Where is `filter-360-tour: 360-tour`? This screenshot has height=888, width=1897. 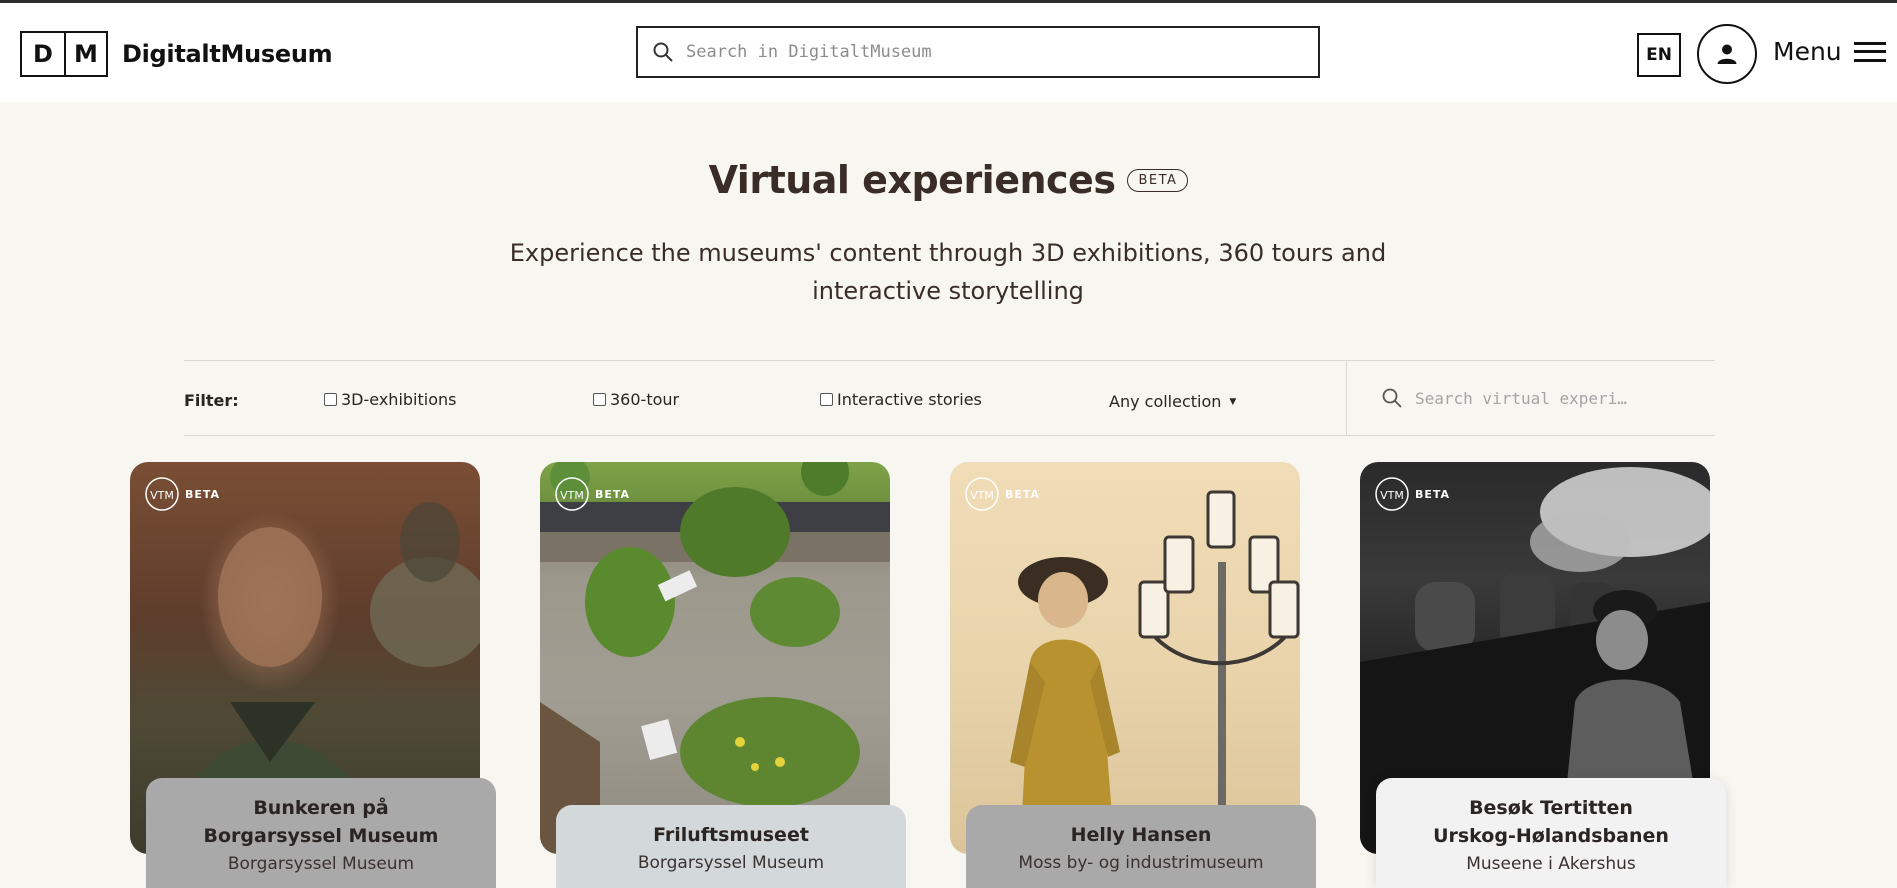
filter-360-tour: 360-tour is located at coordinates (636, 399).